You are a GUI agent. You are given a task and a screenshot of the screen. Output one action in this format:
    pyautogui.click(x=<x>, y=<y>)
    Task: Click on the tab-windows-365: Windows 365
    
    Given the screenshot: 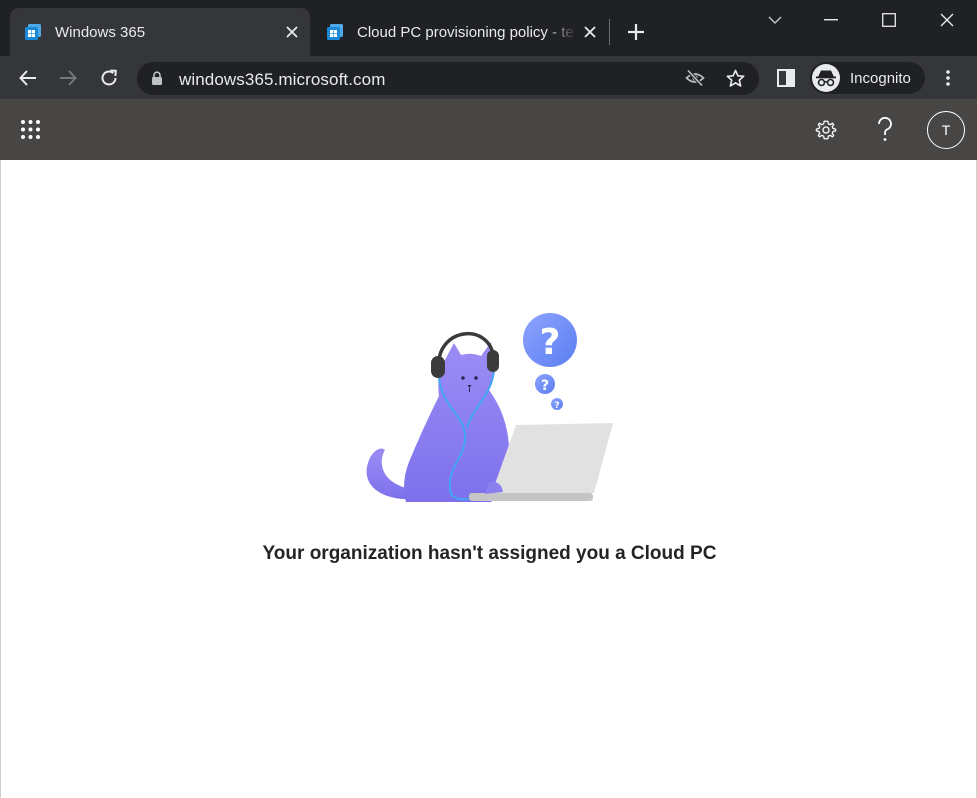 What is the action you would take?
    pyautogui.click(x=160, y=32)
    